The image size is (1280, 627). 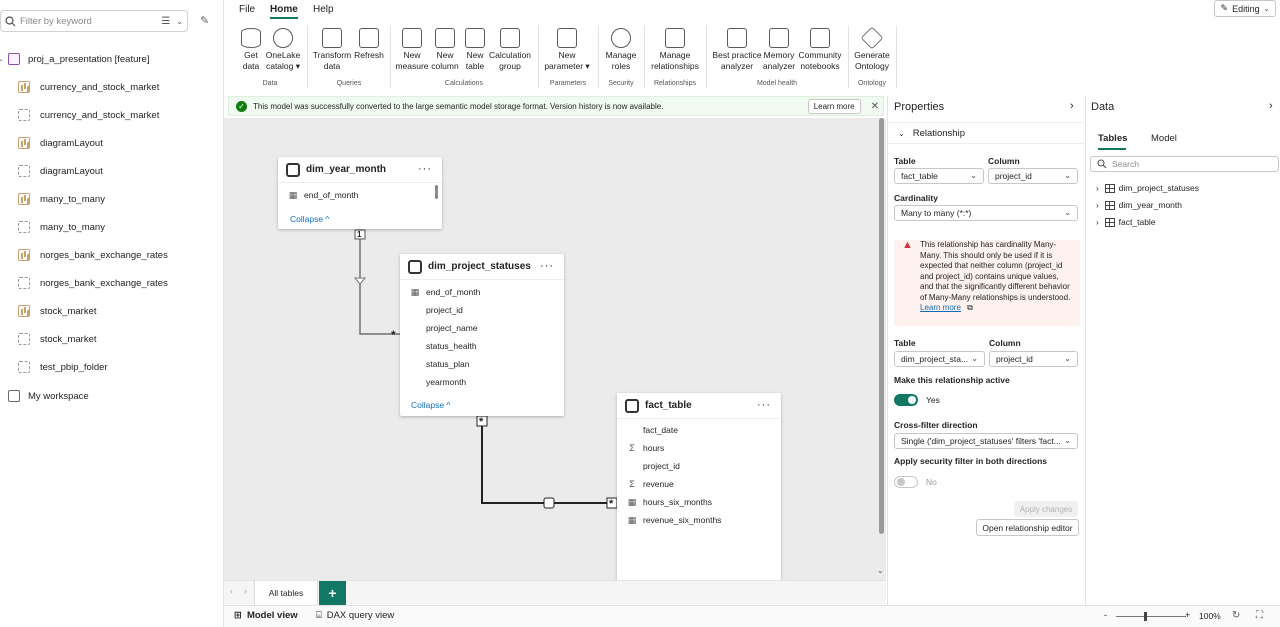 I want to click on editing-mode-button: ✎ Editing ⌄, so click(x=1245, y=8).